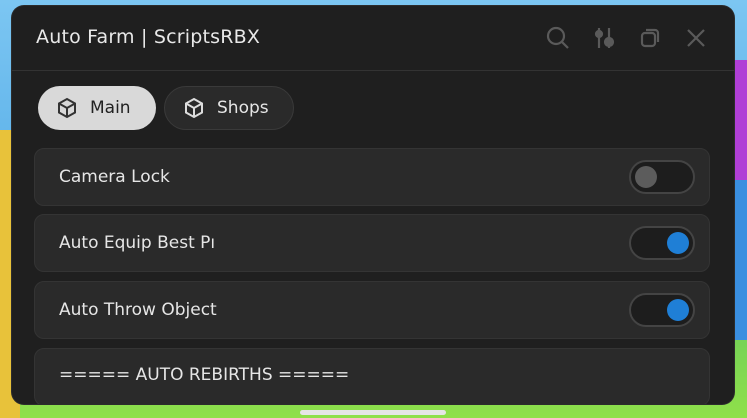 The height and width of the screenshot is (418, 747). What do you see at coordinates (204, 375) in the screenshot?
I see `section-label: ===== AUTO REBIRTHS =====` at bounding box center [204, 375].